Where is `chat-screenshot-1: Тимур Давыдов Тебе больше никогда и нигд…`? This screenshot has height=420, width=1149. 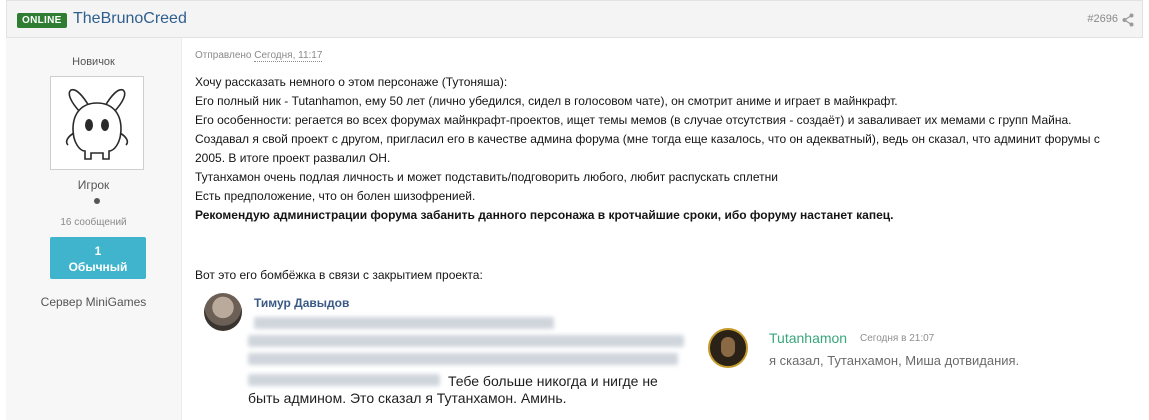
chat-screenshot-1: Тимур Давыдов Тебе больше никогда и нигд… is located at coordinates (450, 352).